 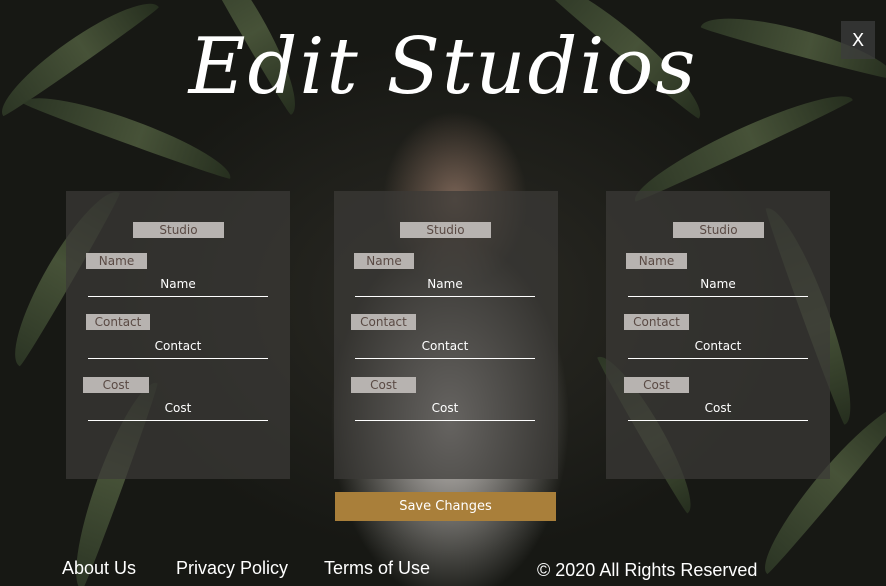 What do you see at coordinates (858, 40) in the screenshot?
I see `close-button: X` at bounding box center [858, 40].